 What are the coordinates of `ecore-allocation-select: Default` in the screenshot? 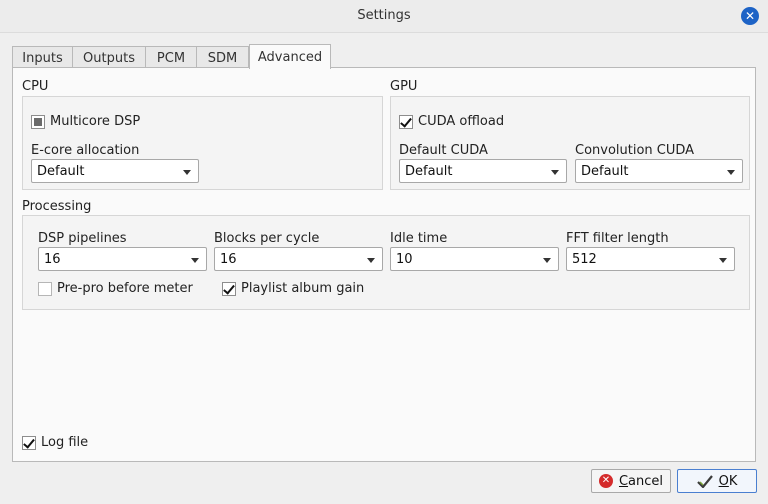 It's located at (115, 171).